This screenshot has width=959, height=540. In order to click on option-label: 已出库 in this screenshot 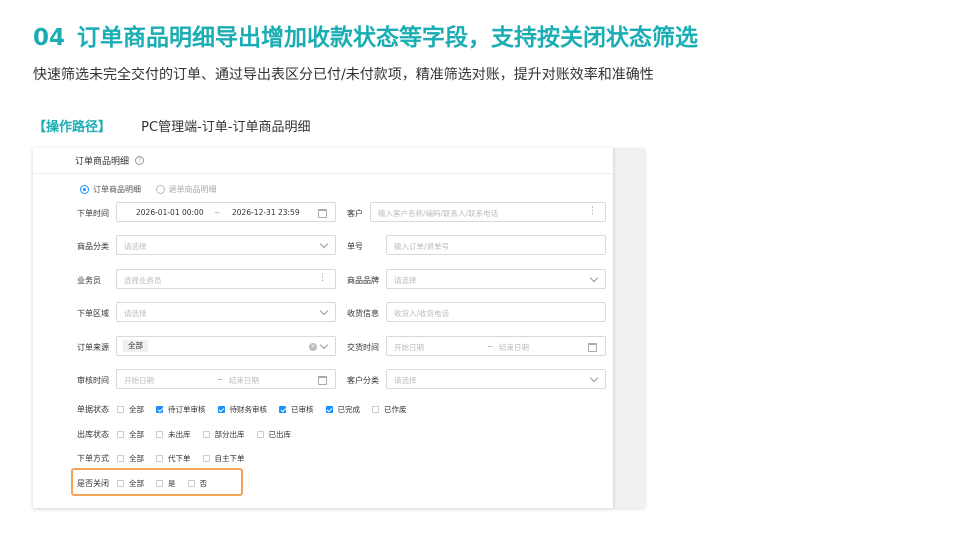, I will do `click(280, 434)`.